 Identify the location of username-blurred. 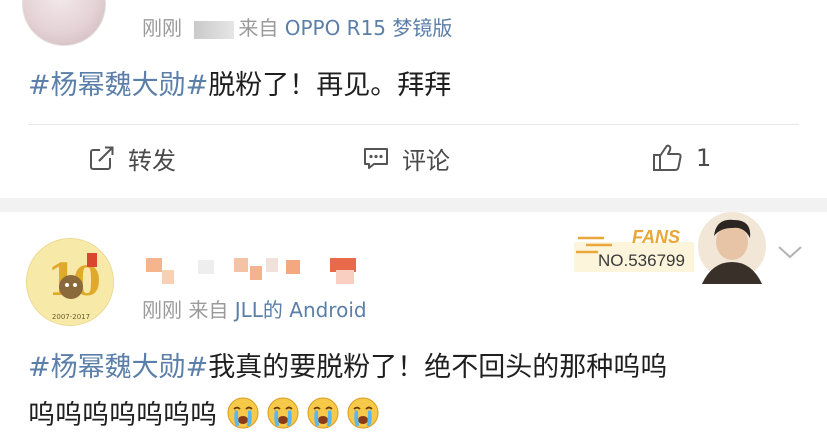
(254, 270).